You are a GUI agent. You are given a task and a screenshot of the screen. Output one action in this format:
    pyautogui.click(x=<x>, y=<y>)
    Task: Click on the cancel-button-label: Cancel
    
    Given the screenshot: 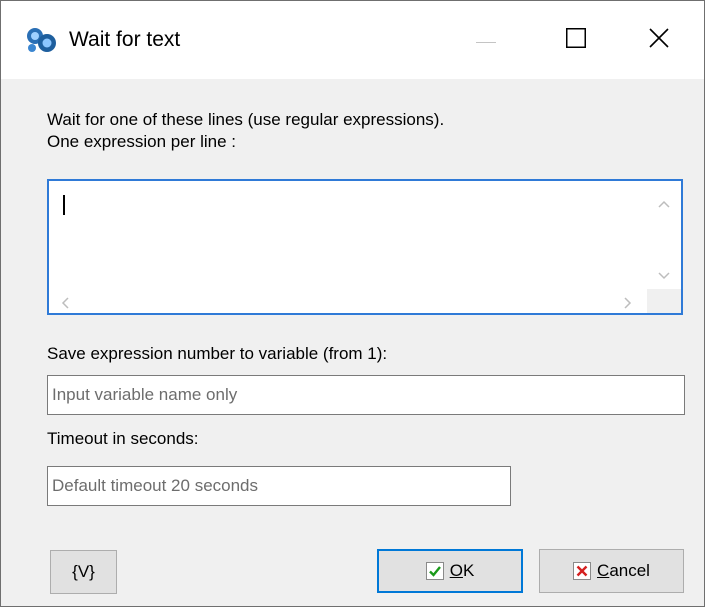 What is the action you would take?
    pyautogui.click(x=623, y=570)
    